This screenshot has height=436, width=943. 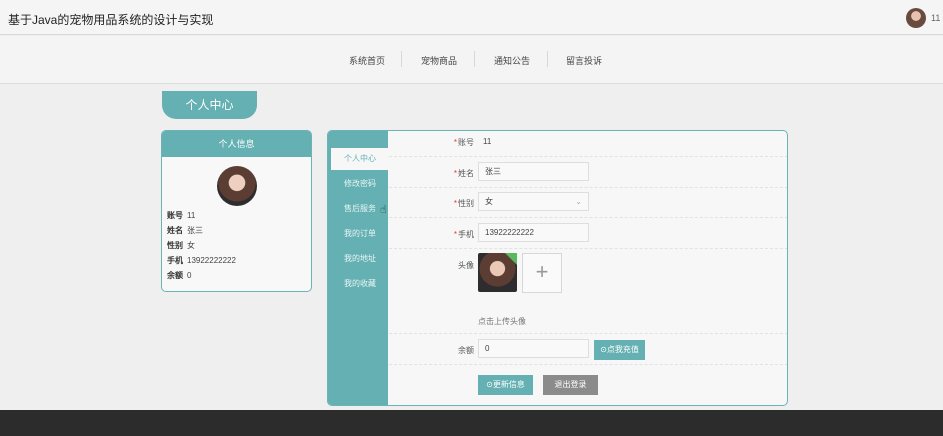 What do you see at coordinates (236, 144) in the screenshot?
I see `profile-card-title: 个人信息` at bounding box center [236, 144].